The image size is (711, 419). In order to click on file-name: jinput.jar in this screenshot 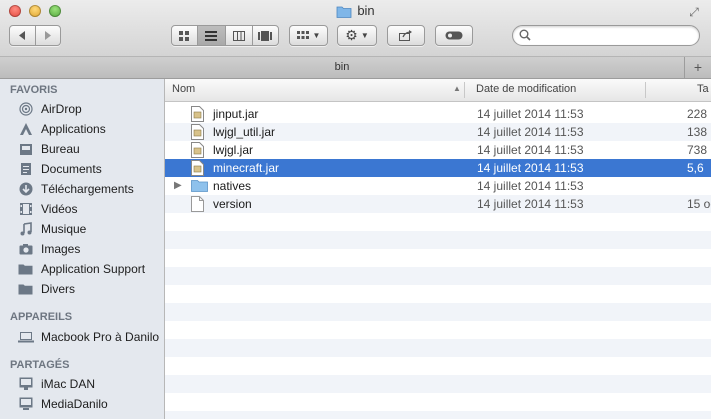, I will do `click(236, 114)`.